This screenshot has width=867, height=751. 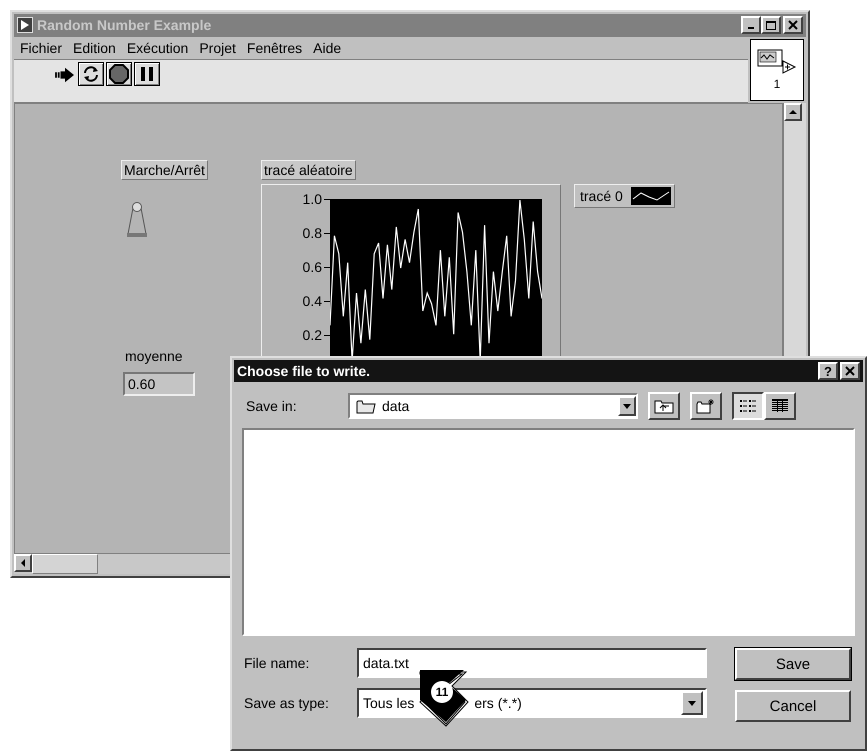 I want to click on axis-tick-label: 1.0, so click(x=312, y=199).